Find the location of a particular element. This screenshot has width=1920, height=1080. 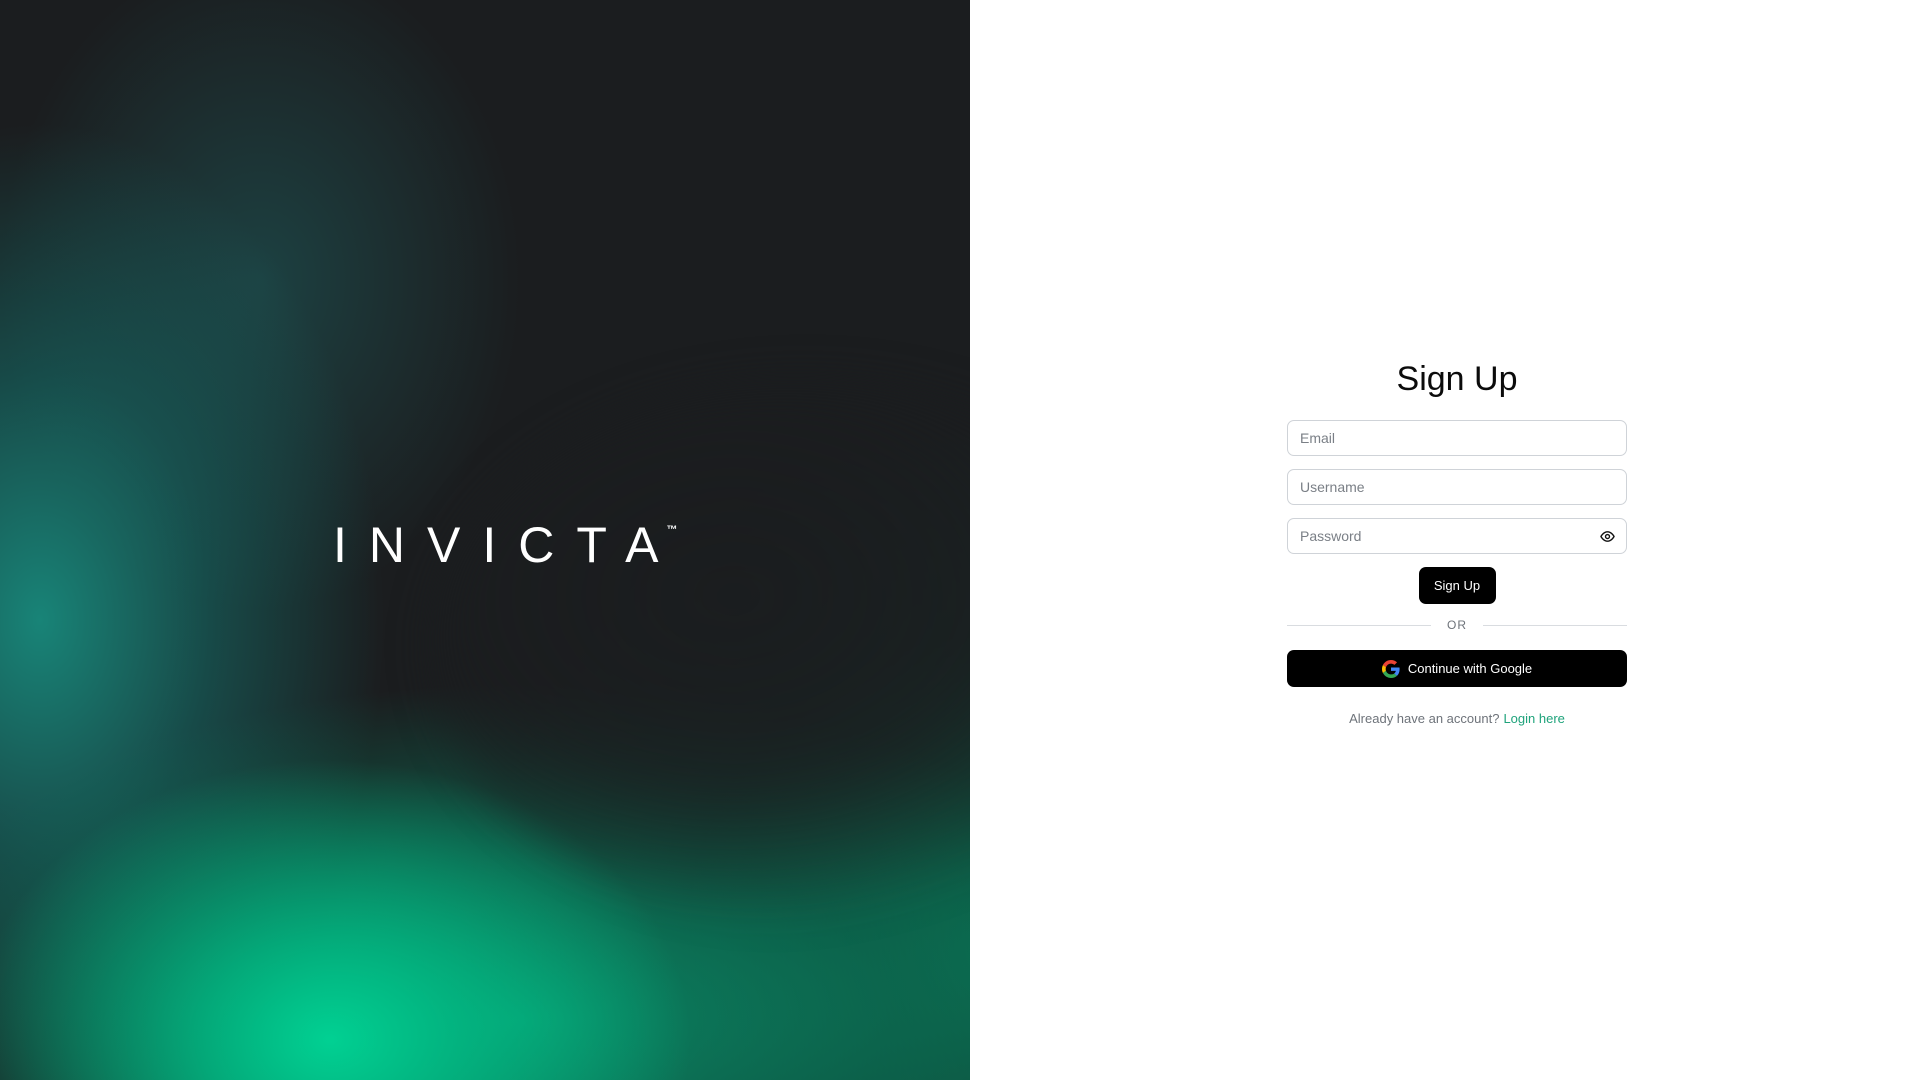

page-title: Sign Up is located at coordinates (1457, 379).